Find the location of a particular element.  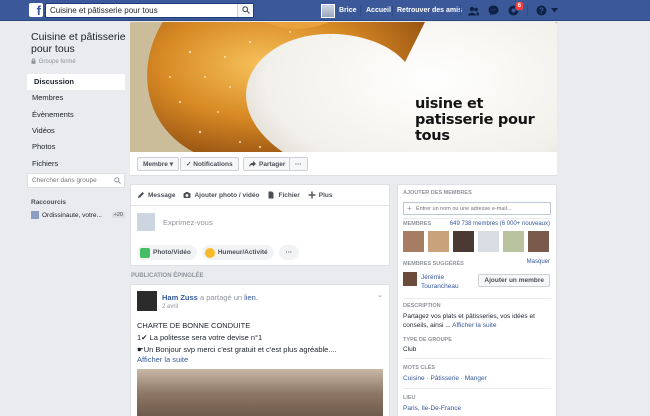

photo-video-label: Photo/Vidéo is located at coordinates (172, 252).